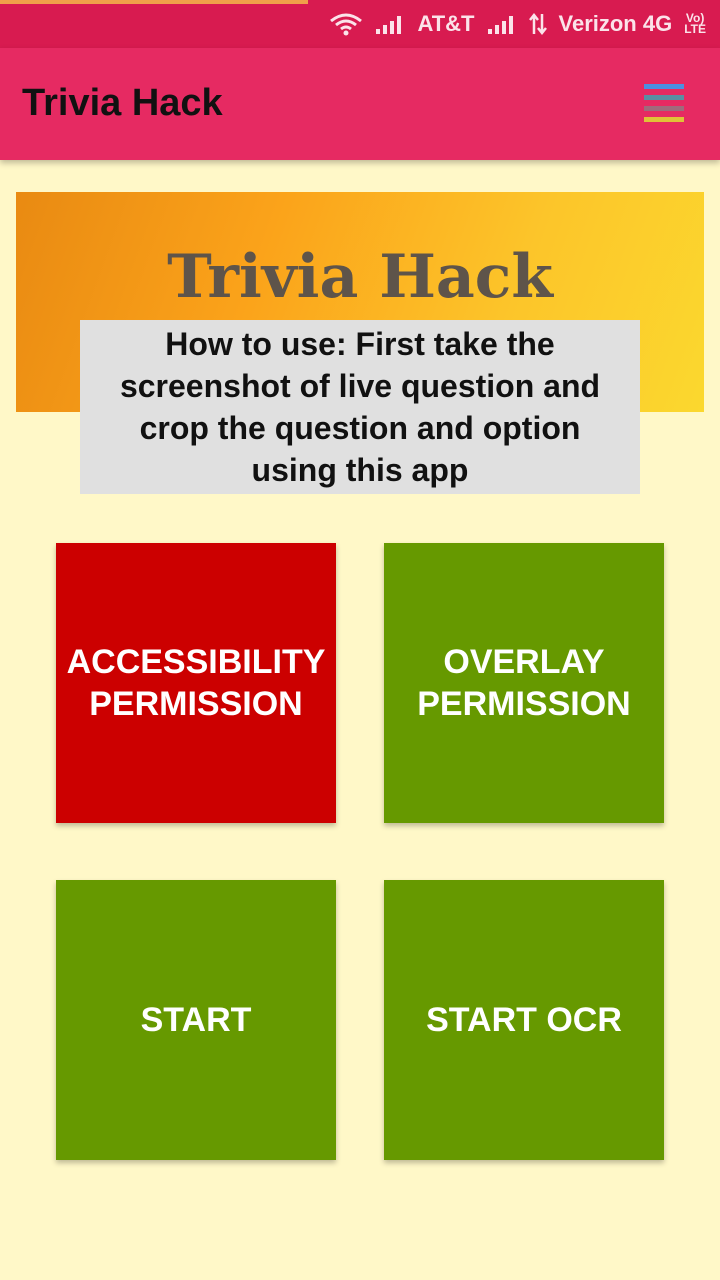  What do you see at coordinates (615, 23) in the screenshot?
I see `carrier-2-label: Verizon 4G` at bounding box center [615, 23].